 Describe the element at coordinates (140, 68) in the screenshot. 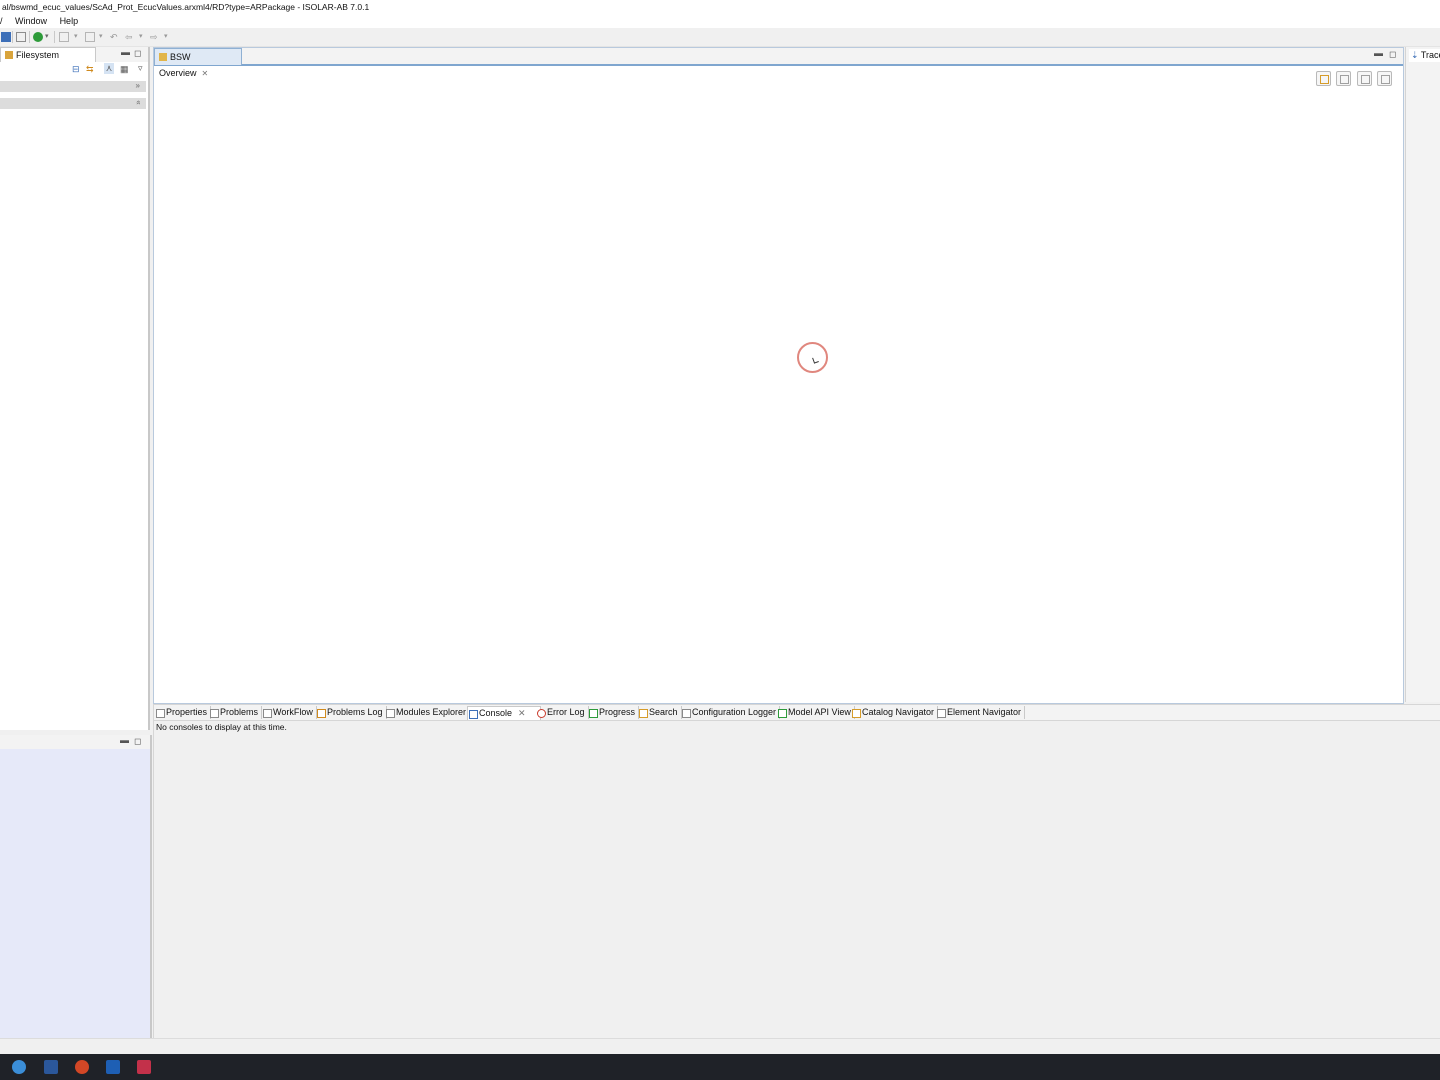

I see `view-menu-icon: ▿` at that location.